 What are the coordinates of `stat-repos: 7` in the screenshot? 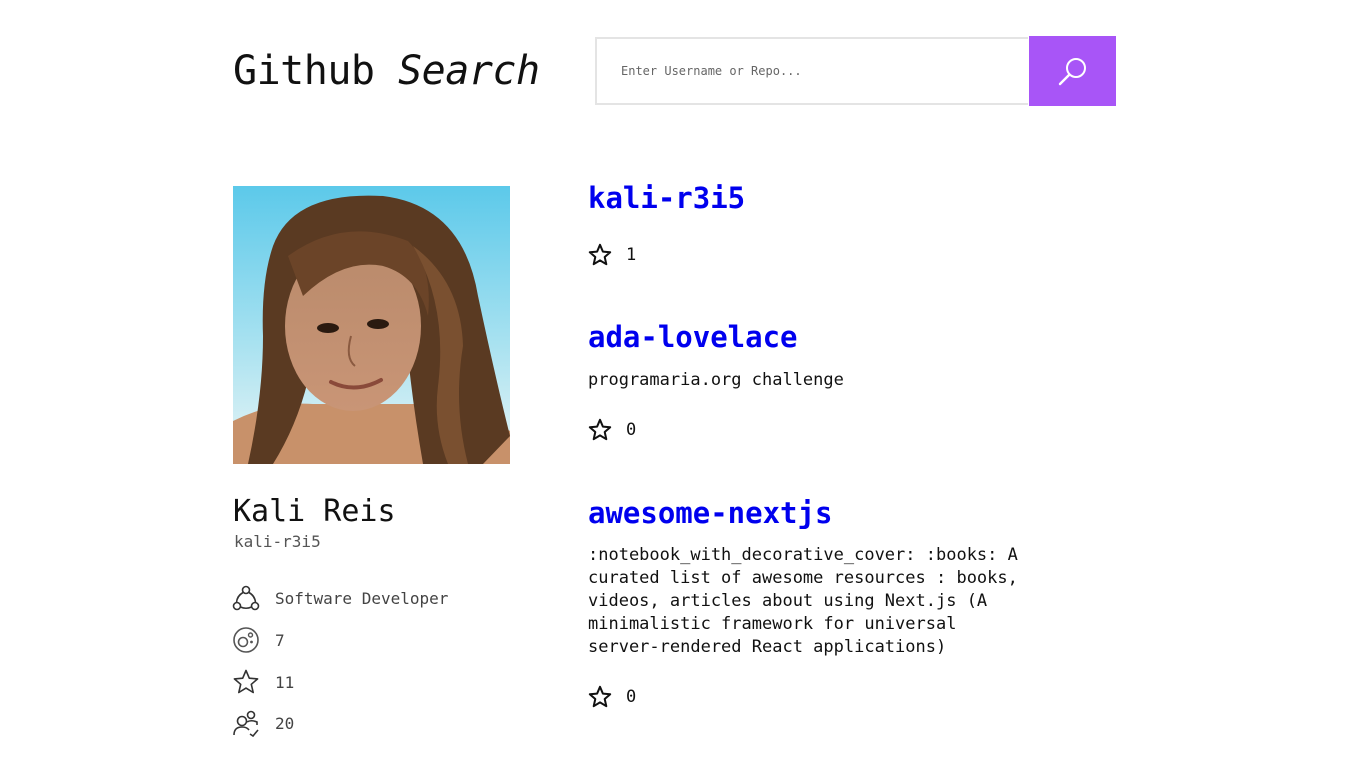 It's located at (258, 640).